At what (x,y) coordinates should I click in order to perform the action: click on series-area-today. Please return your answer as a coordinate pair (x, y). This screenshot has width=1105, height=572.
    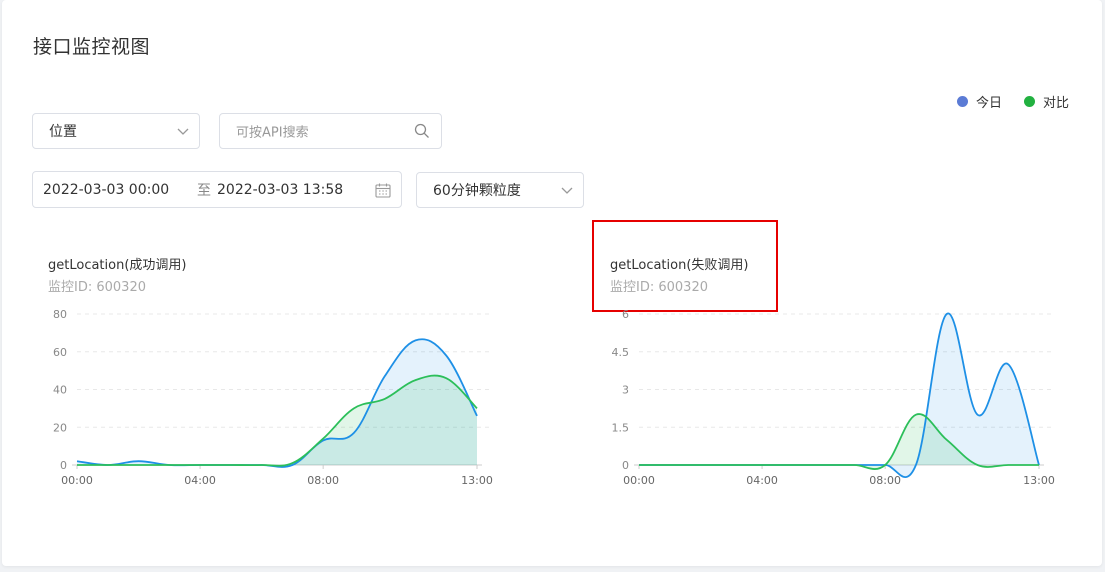
    Looking at the image, I should click on (839, 395).